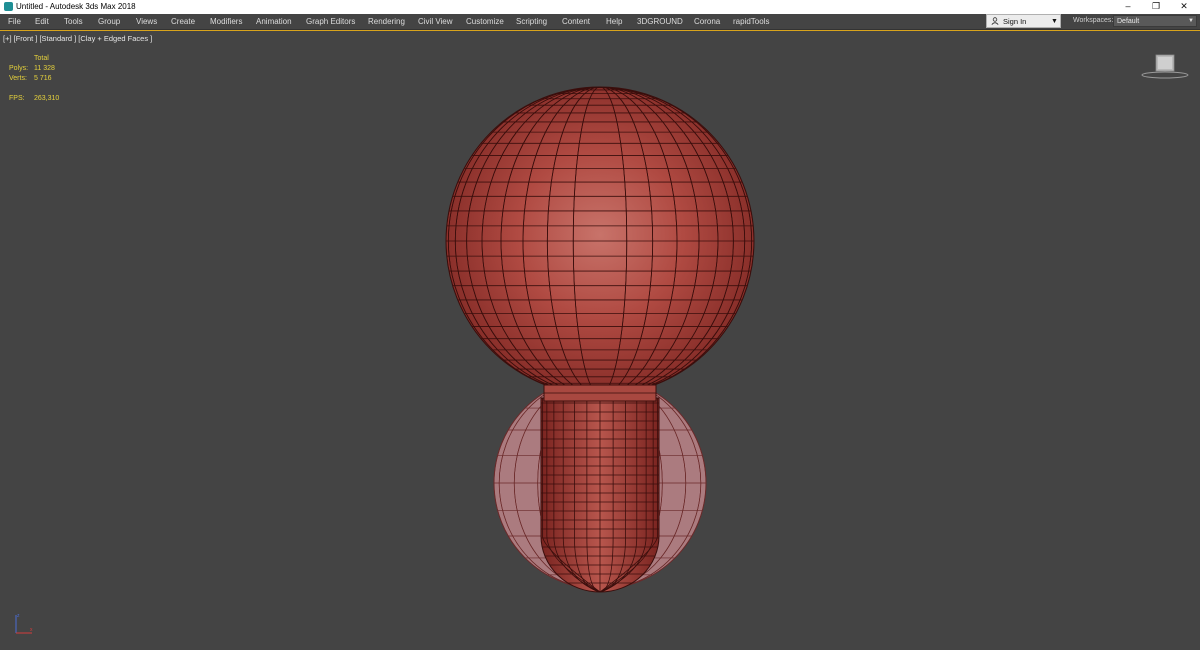  I want to click on menu-scripting: Scripting, so click(531, 21).